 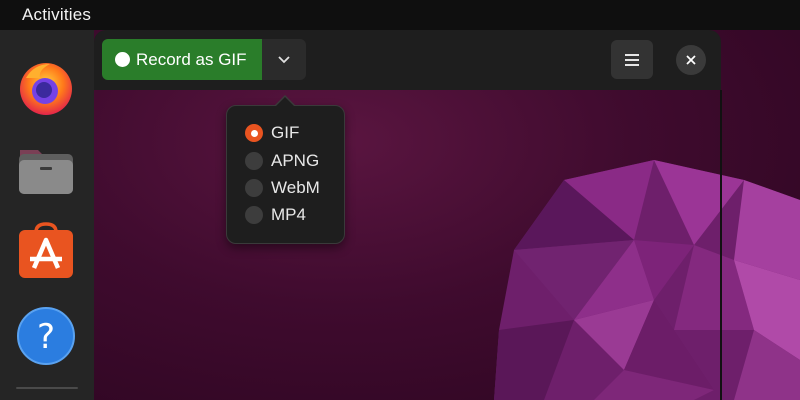 I want to click on dock-app-files, so click(x=46, y=170).